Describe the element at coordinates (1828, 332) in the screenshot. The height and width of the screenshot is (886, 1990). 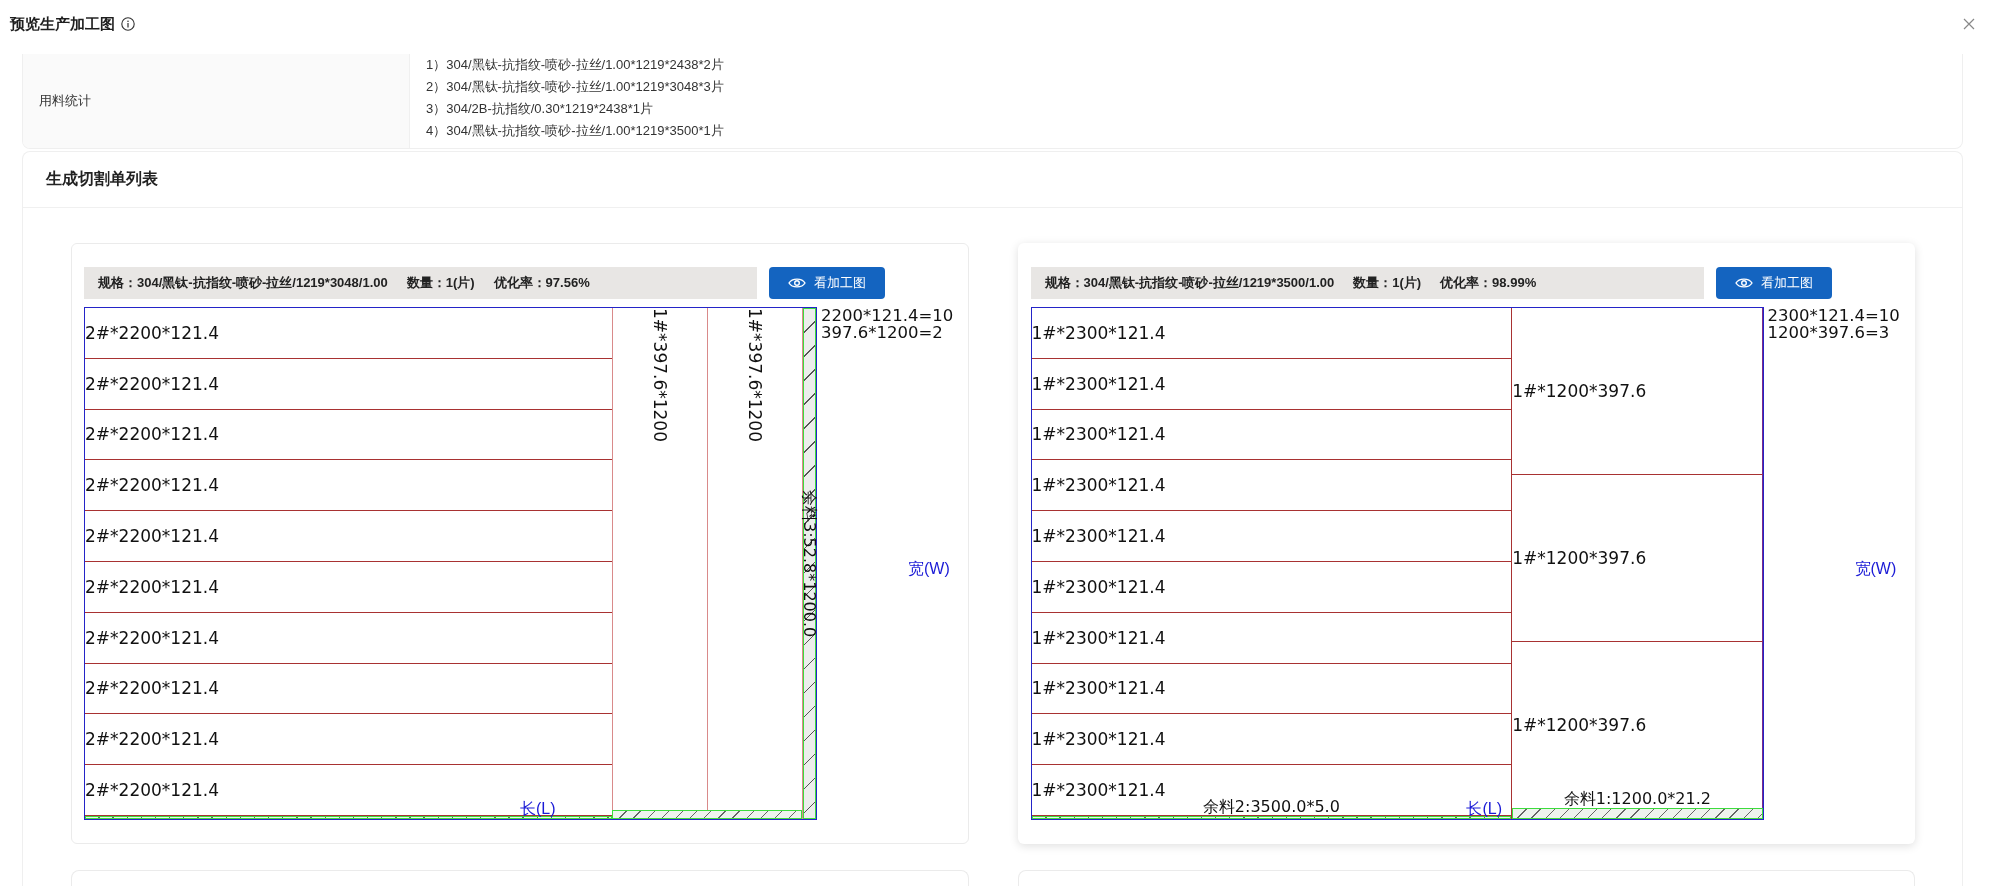
I see `legend-text: 1200*397.6=3` at that location.